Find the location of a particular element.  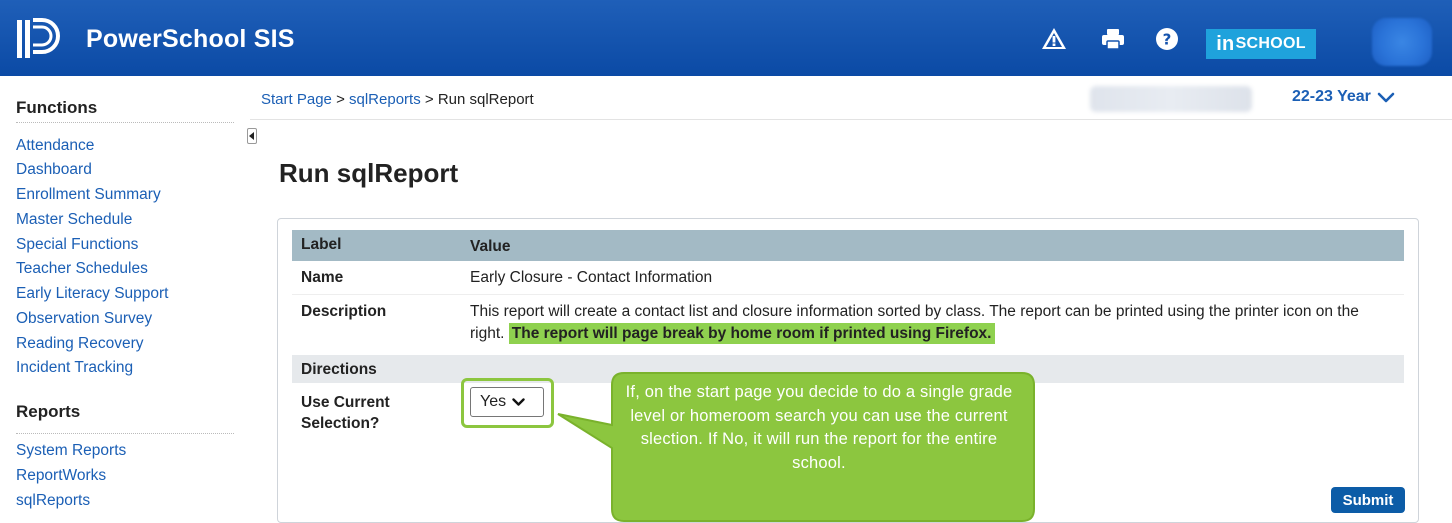

submit-button: Submit is located at coordinates (1368, 500).